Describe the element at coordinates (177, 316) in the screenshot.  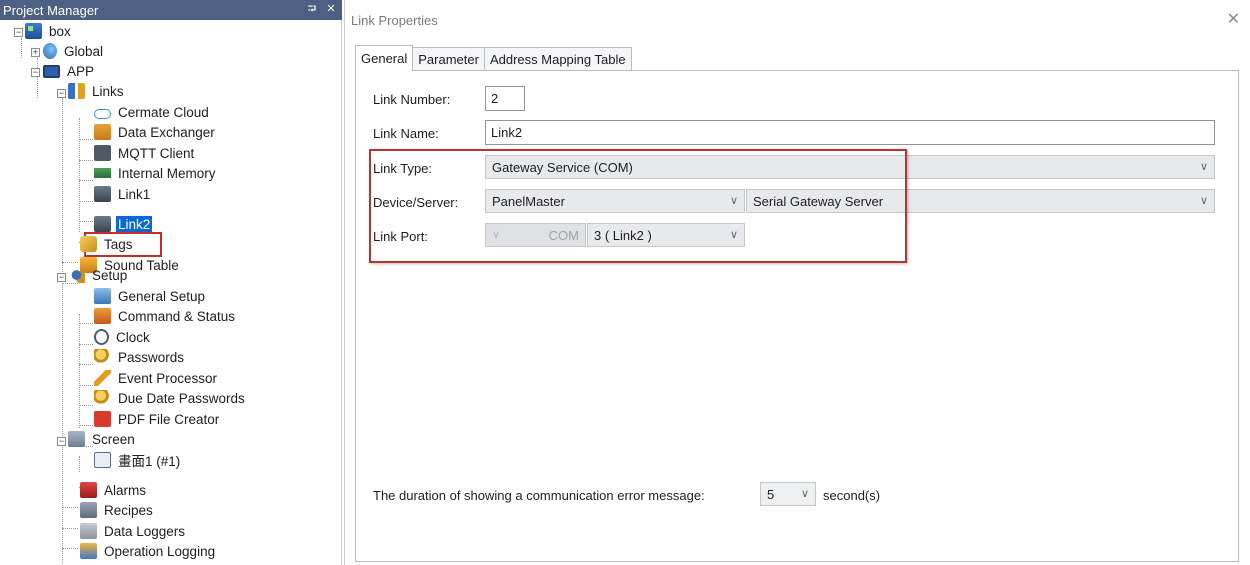
I see `tree-item-label: Command & Status` at that location.